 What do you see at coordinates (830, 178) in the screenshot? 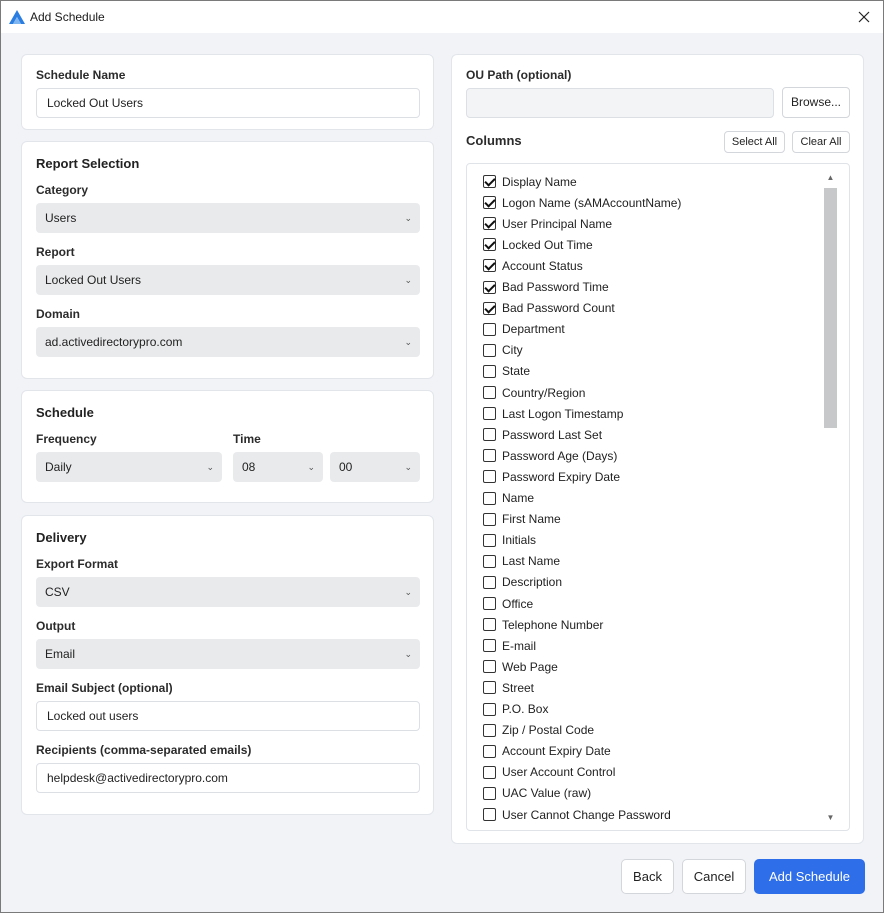
I see `scroll-up-icon: ▲` at bounding box center [830, 178].